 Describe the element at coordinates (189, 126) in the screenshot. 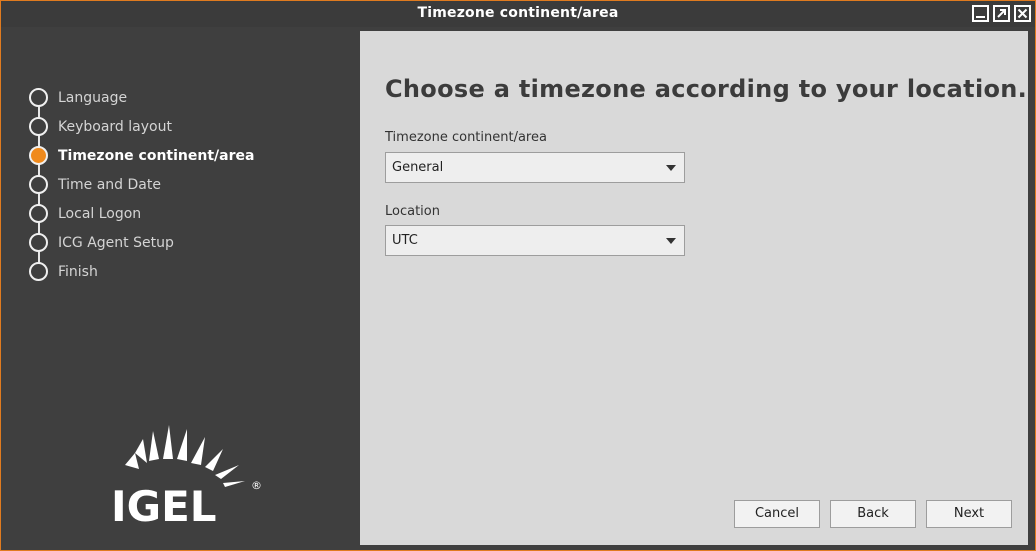

I see `step-keyboard-layout: Keyboard layout` at that location.